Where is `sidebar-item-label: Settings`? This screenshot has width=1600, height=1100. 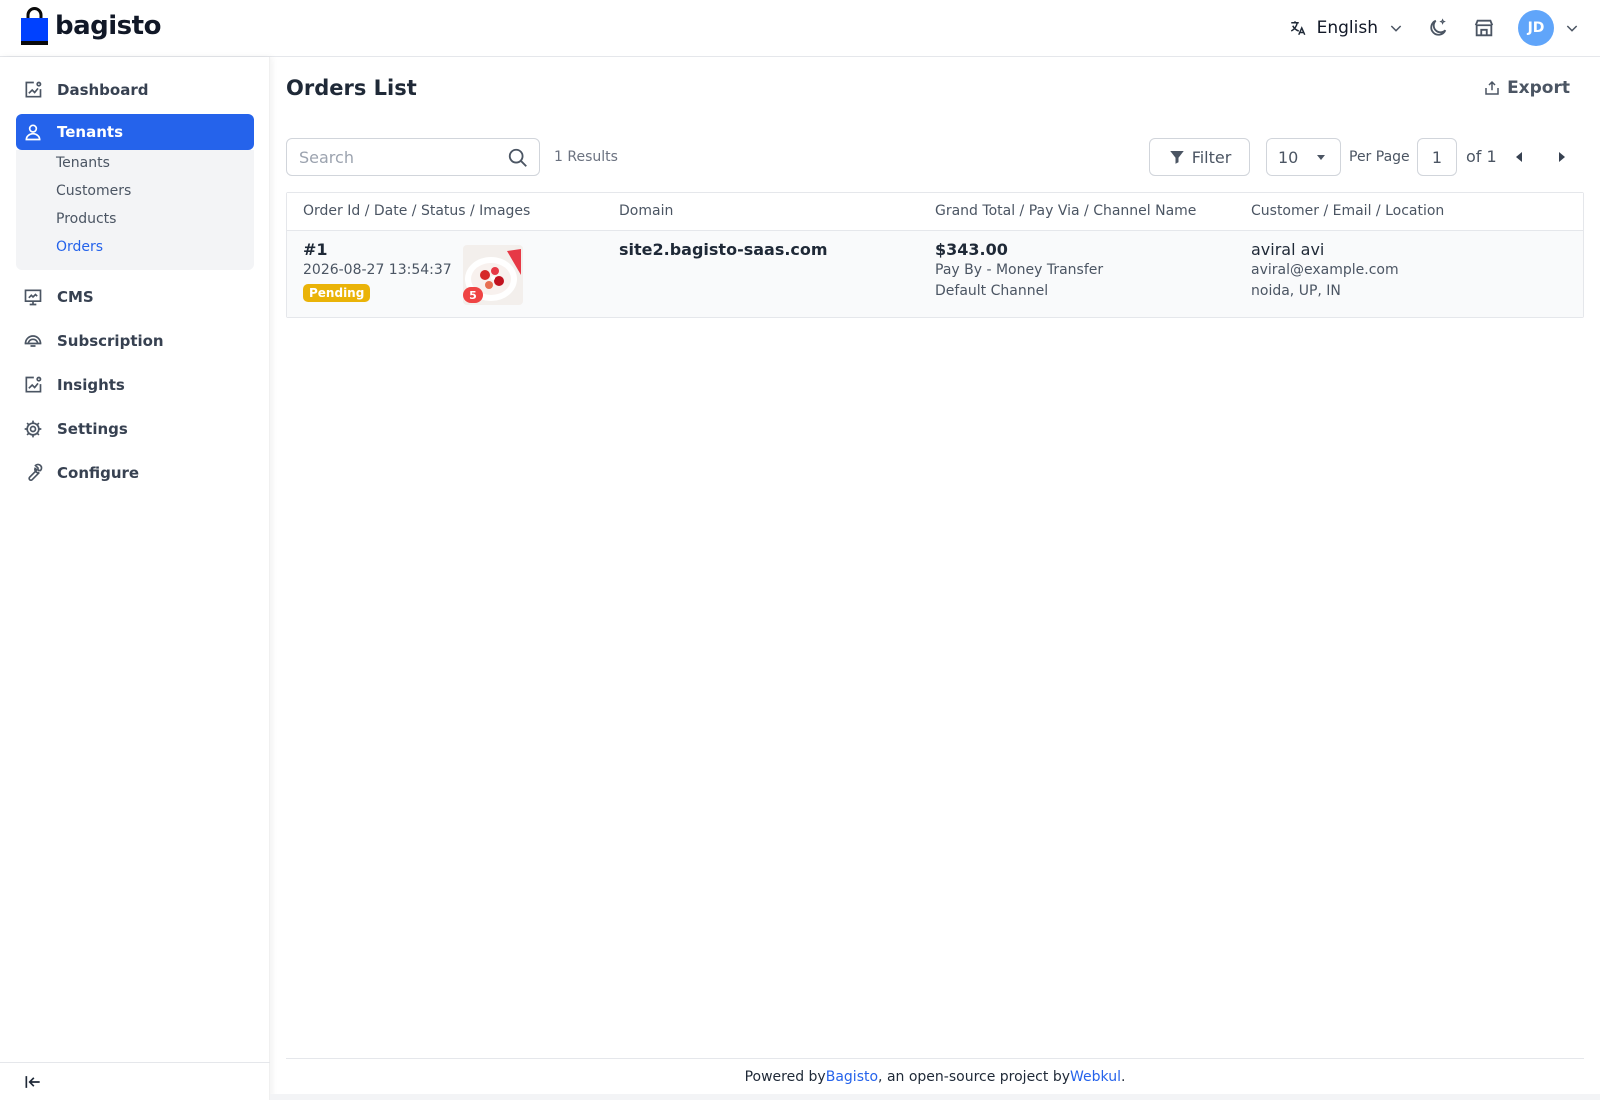 sidebar-item-label: Settings is located at coordinates (92, 429).